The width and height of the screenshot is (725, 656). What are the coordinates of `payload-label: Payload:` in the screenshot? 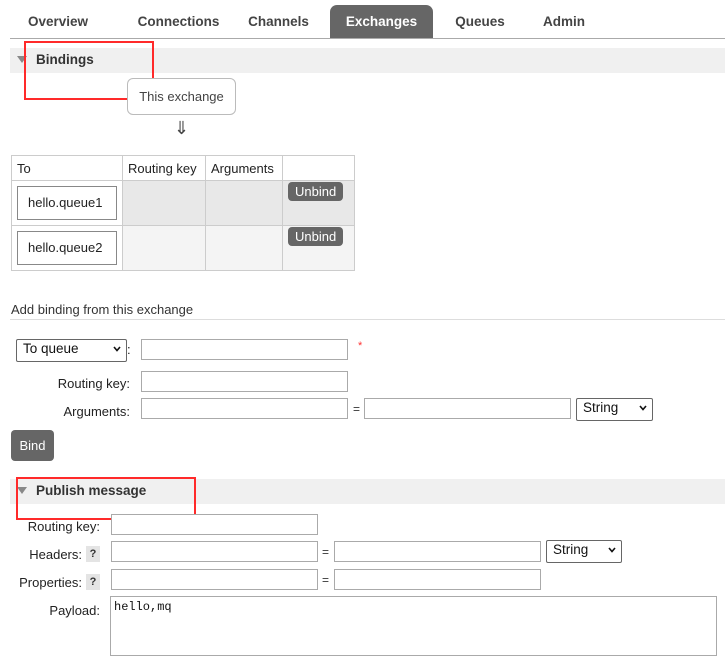 It's located at (74, 610).